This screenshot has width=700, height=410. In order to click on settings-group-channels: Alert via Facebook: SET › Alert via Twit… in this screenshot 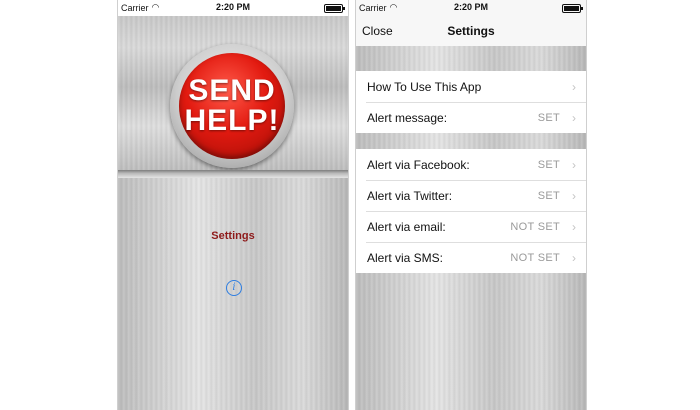, I will do `click(471, 211)`.